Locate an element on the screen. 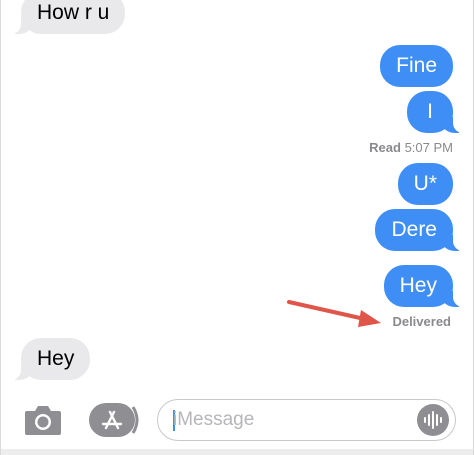 This screenshot has height=455, width=474. camera-icon is located at coordinates (43, 420).